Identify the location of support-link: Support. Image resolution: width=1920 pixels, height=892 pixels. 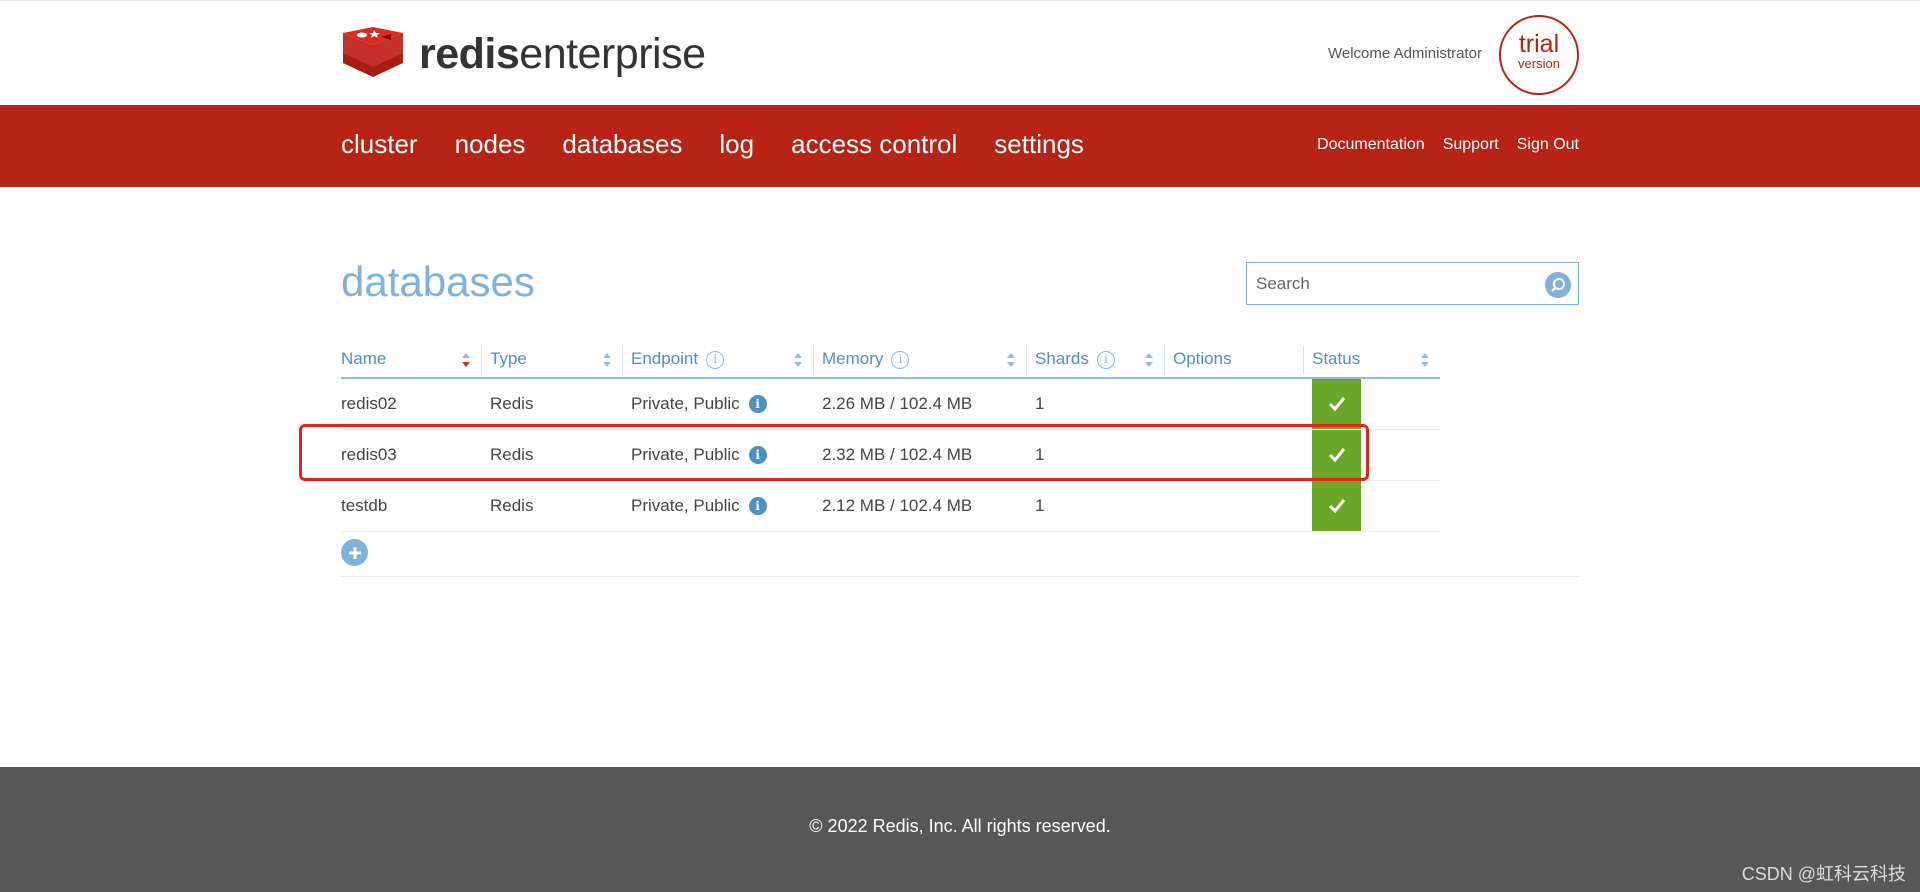
(1471, 145).